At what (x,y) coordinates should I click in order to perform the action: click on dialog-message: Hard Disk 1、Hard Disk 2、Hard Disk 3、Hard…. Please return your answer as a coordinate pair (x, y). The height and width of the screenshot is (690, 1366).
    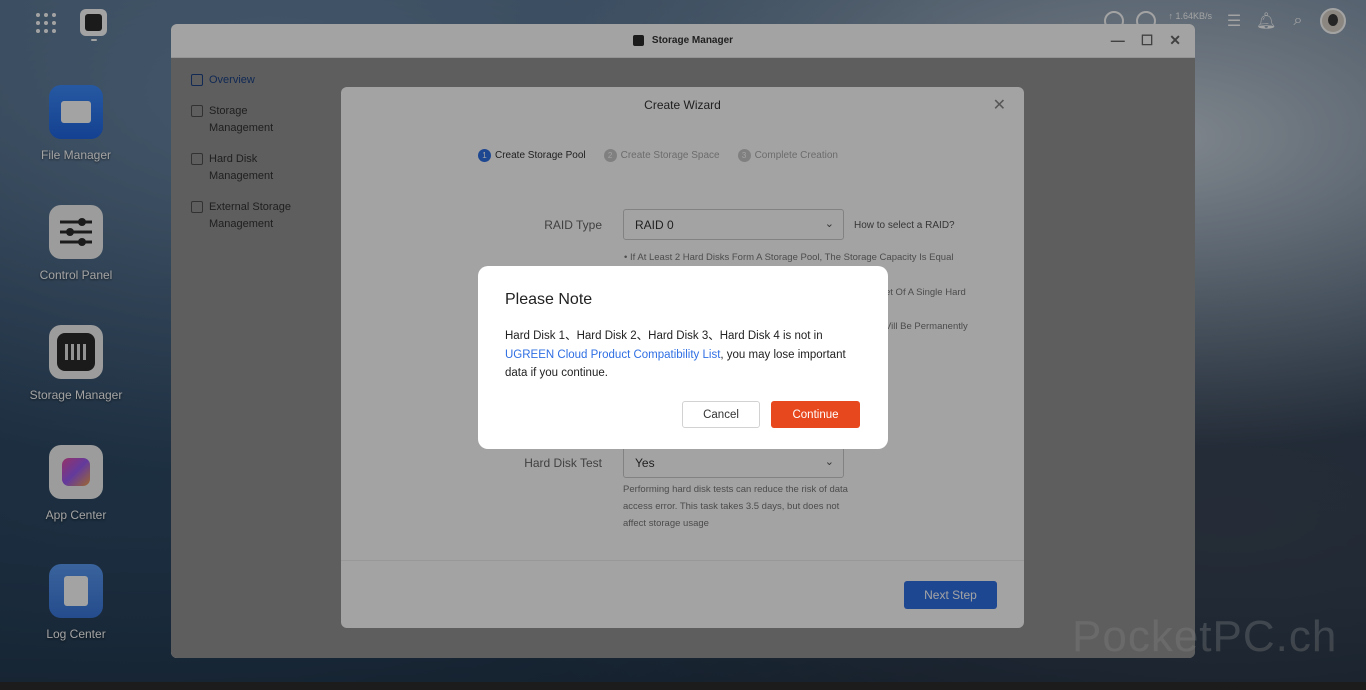
    Looking at the image, I should click on (675, 354).